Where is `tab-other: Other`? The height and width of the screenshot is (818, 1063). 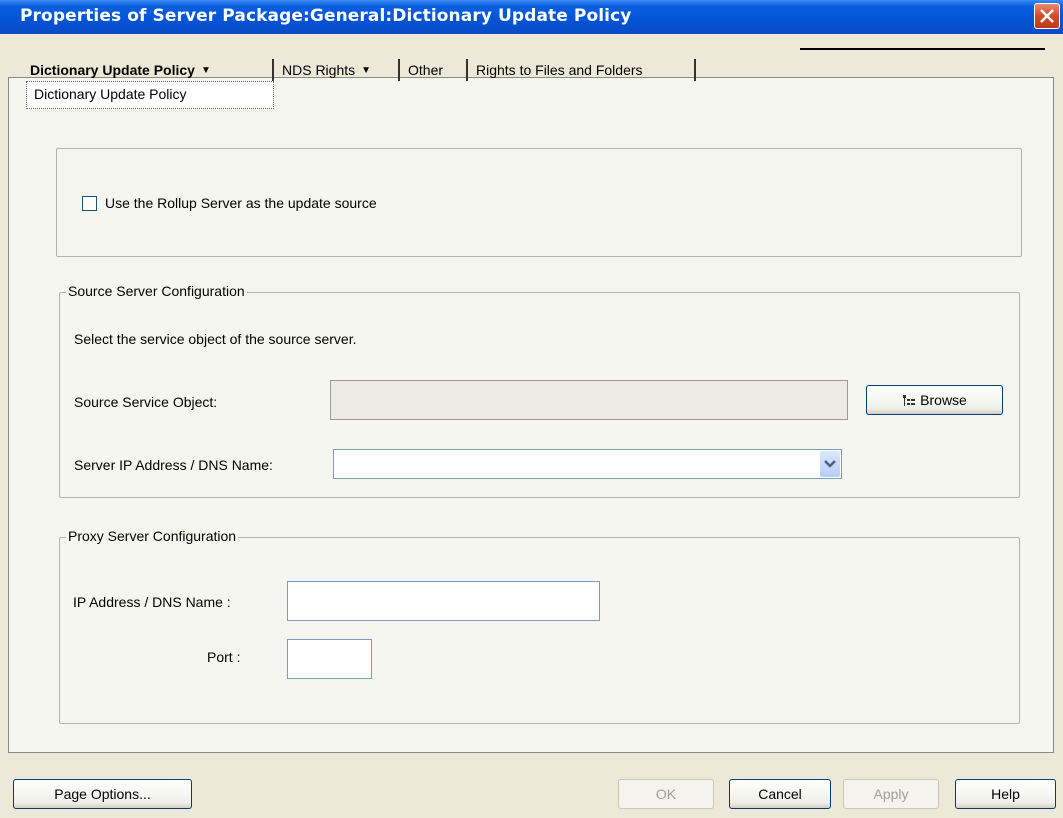
tab-other: Other is located at coordinates (434, 70).